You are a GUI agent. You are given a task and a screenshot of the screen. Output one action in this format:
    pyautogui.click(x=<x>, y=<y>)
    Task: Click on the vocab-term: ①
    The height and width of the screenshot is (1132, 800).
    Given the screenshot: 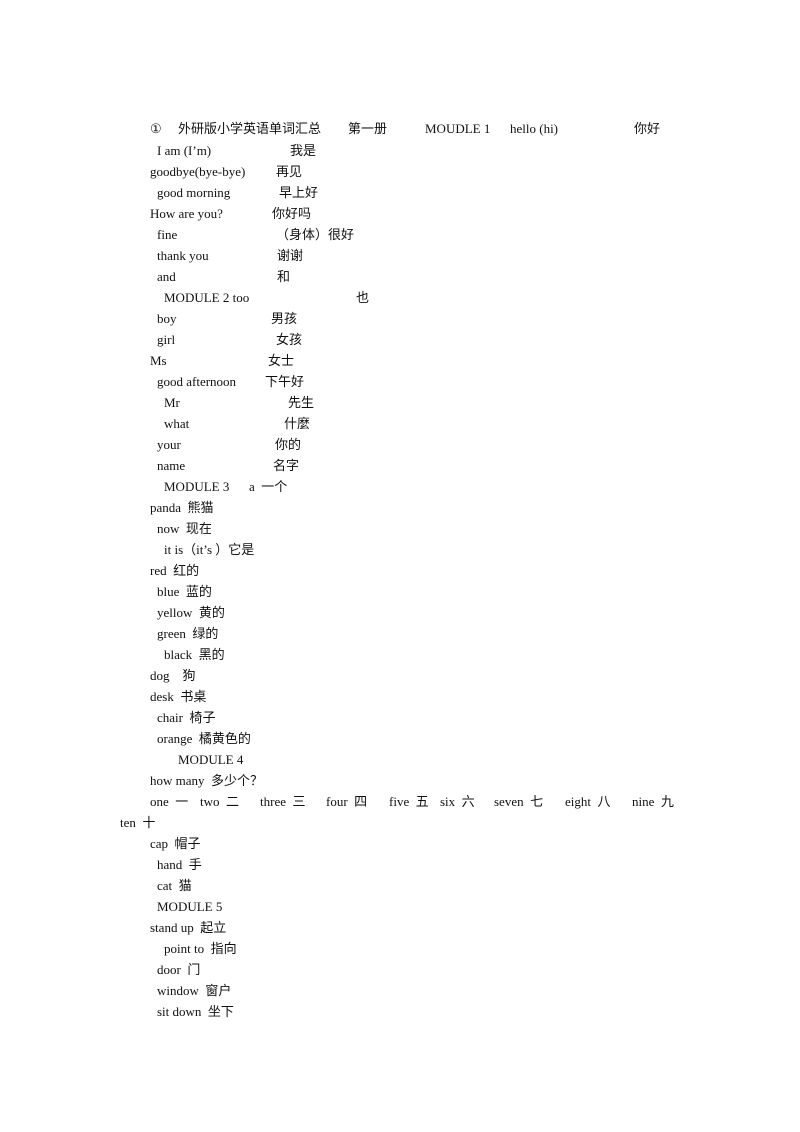 What is the action you would take?
    pyautogui.click(x=156, y=128)
    